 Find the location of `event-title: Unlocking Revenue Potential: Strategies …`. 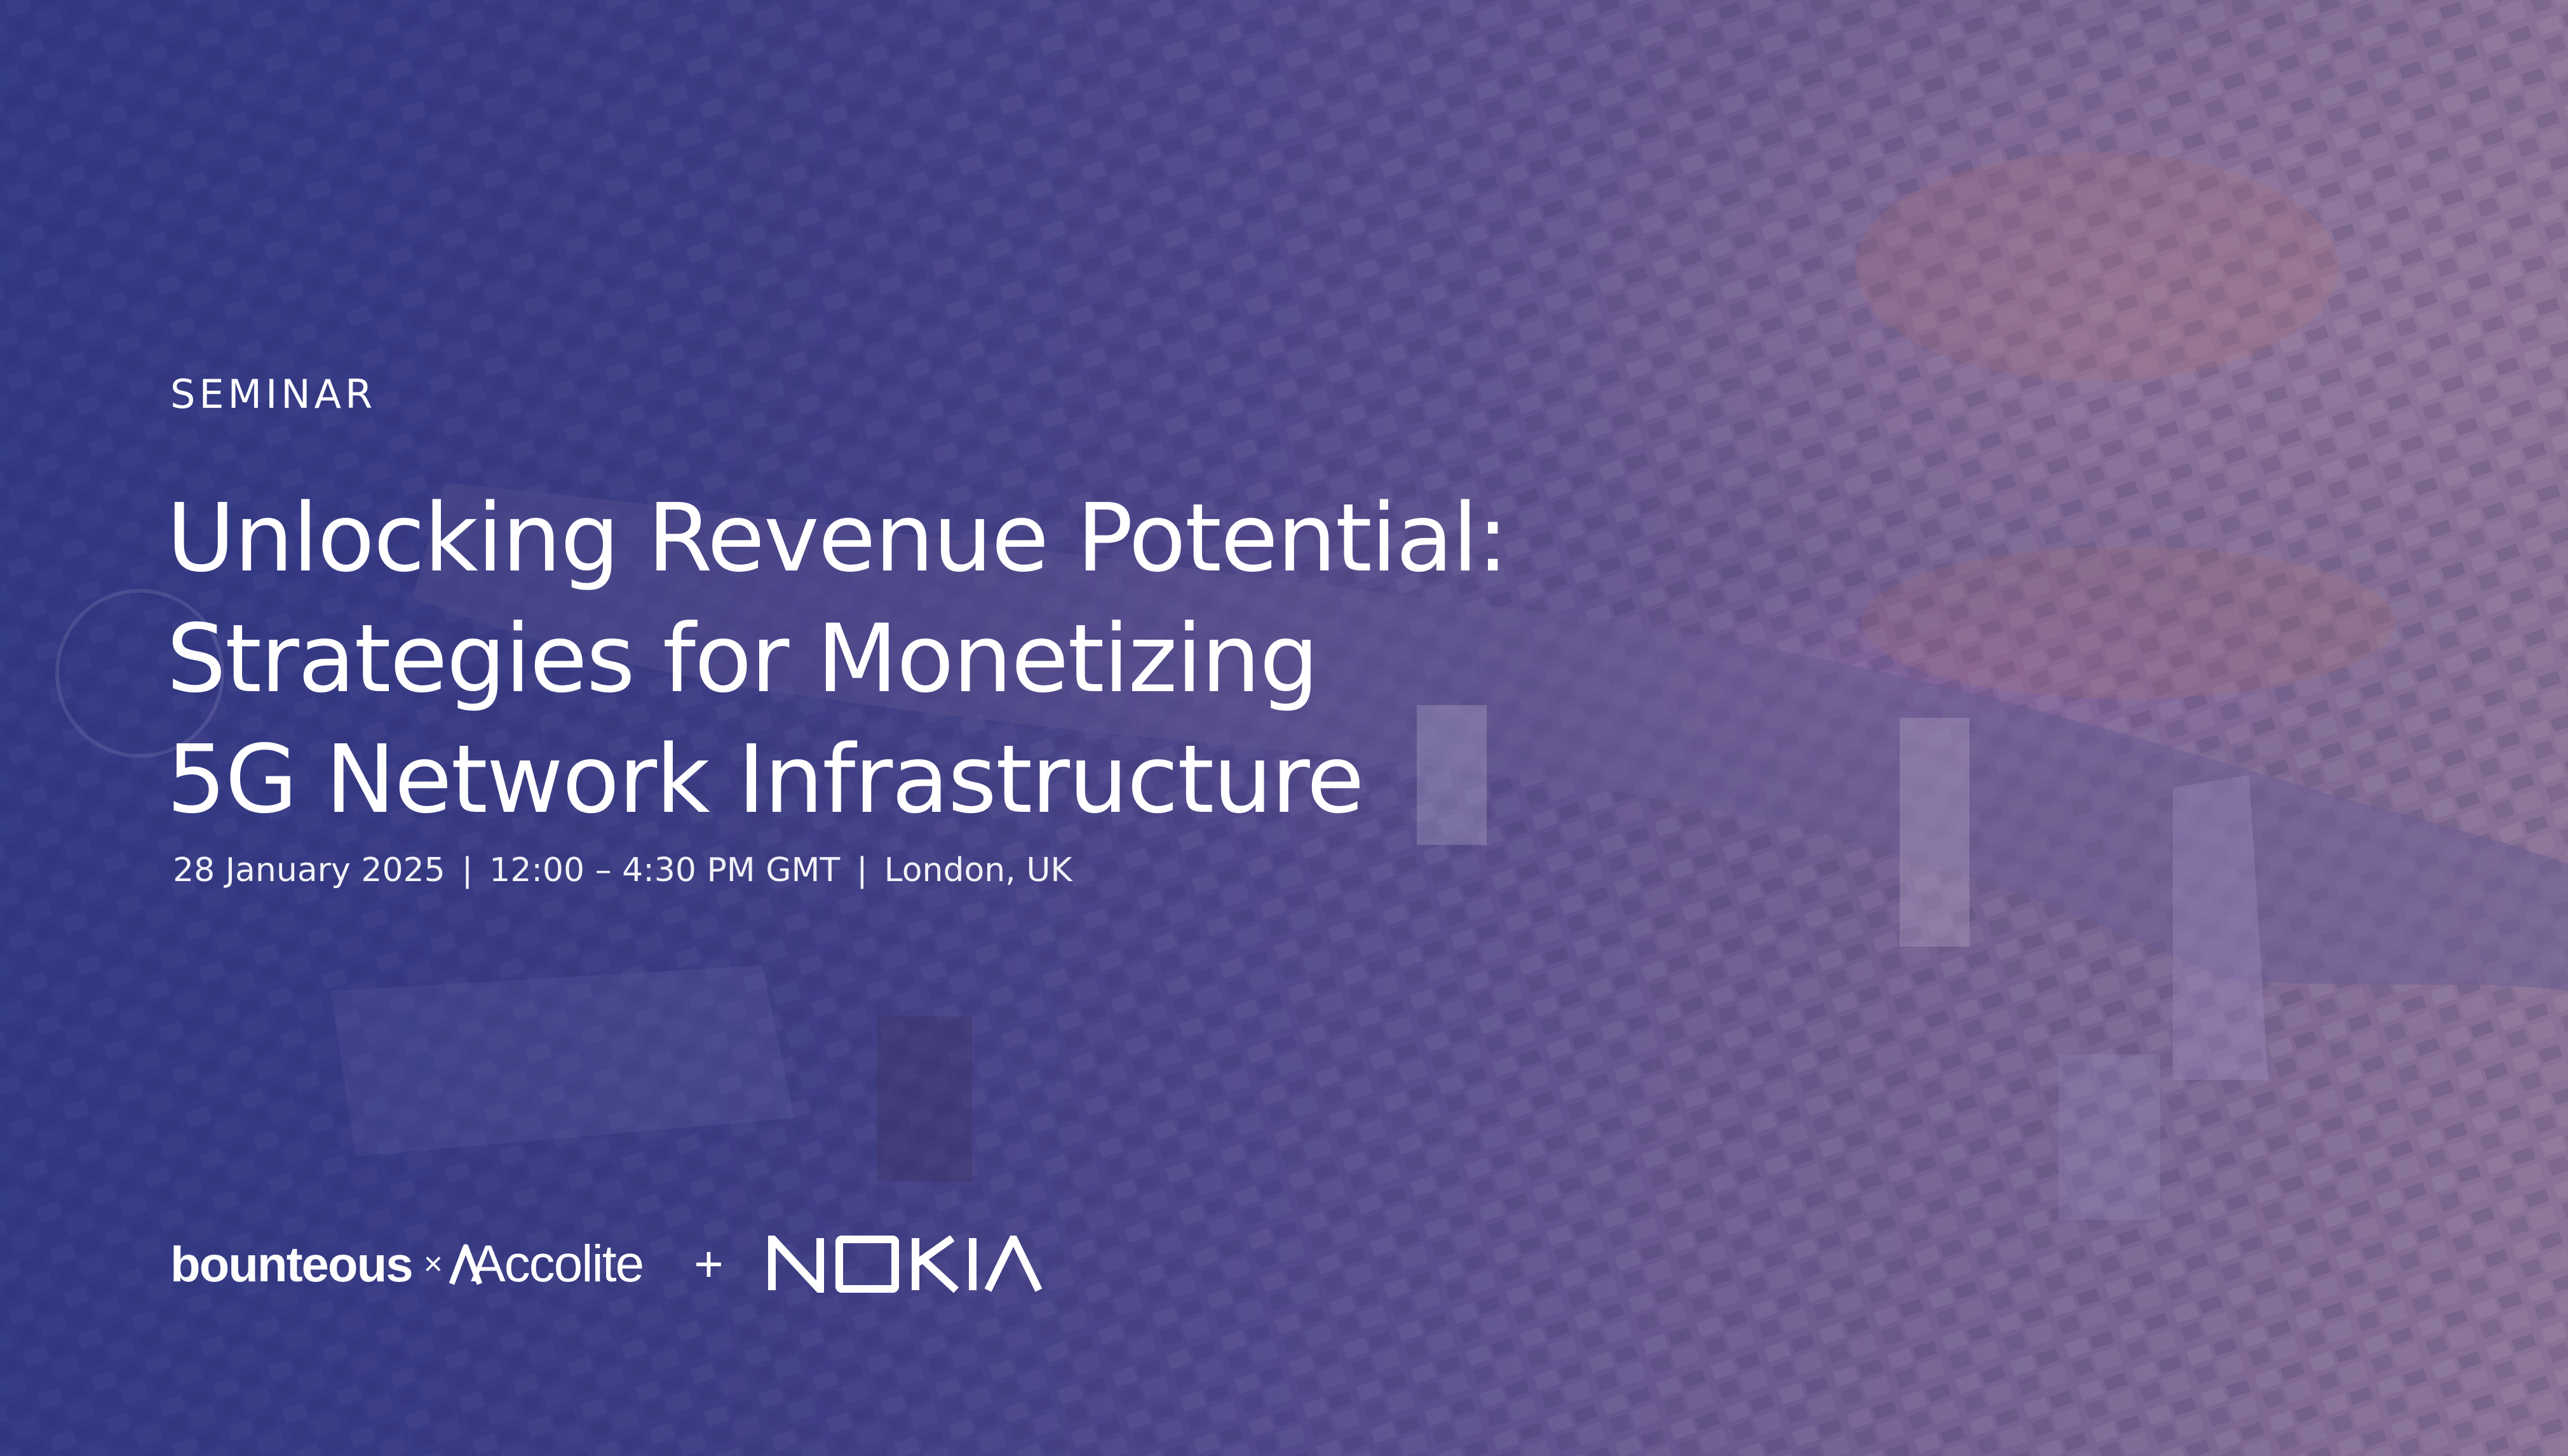

event-title: Unlocking Revenue Potential: Strategies … is located at coordinates (865, 659).